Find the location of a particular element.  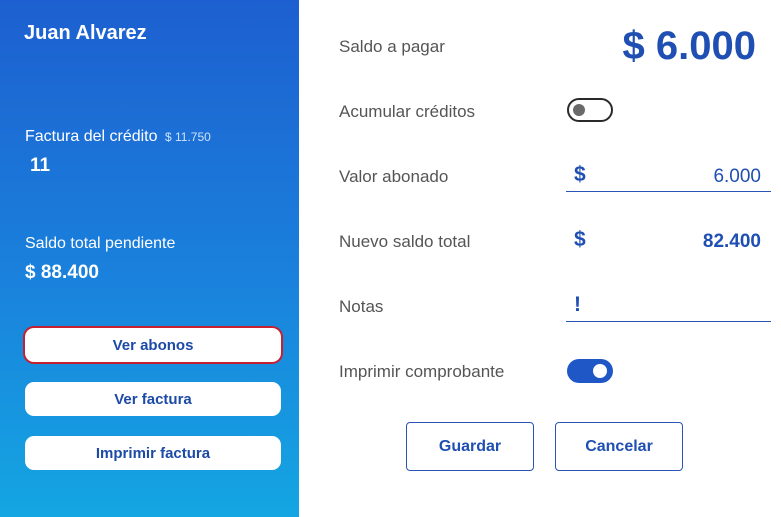

customer-name: Juan Alvarez is located at coordinates (85, 33).